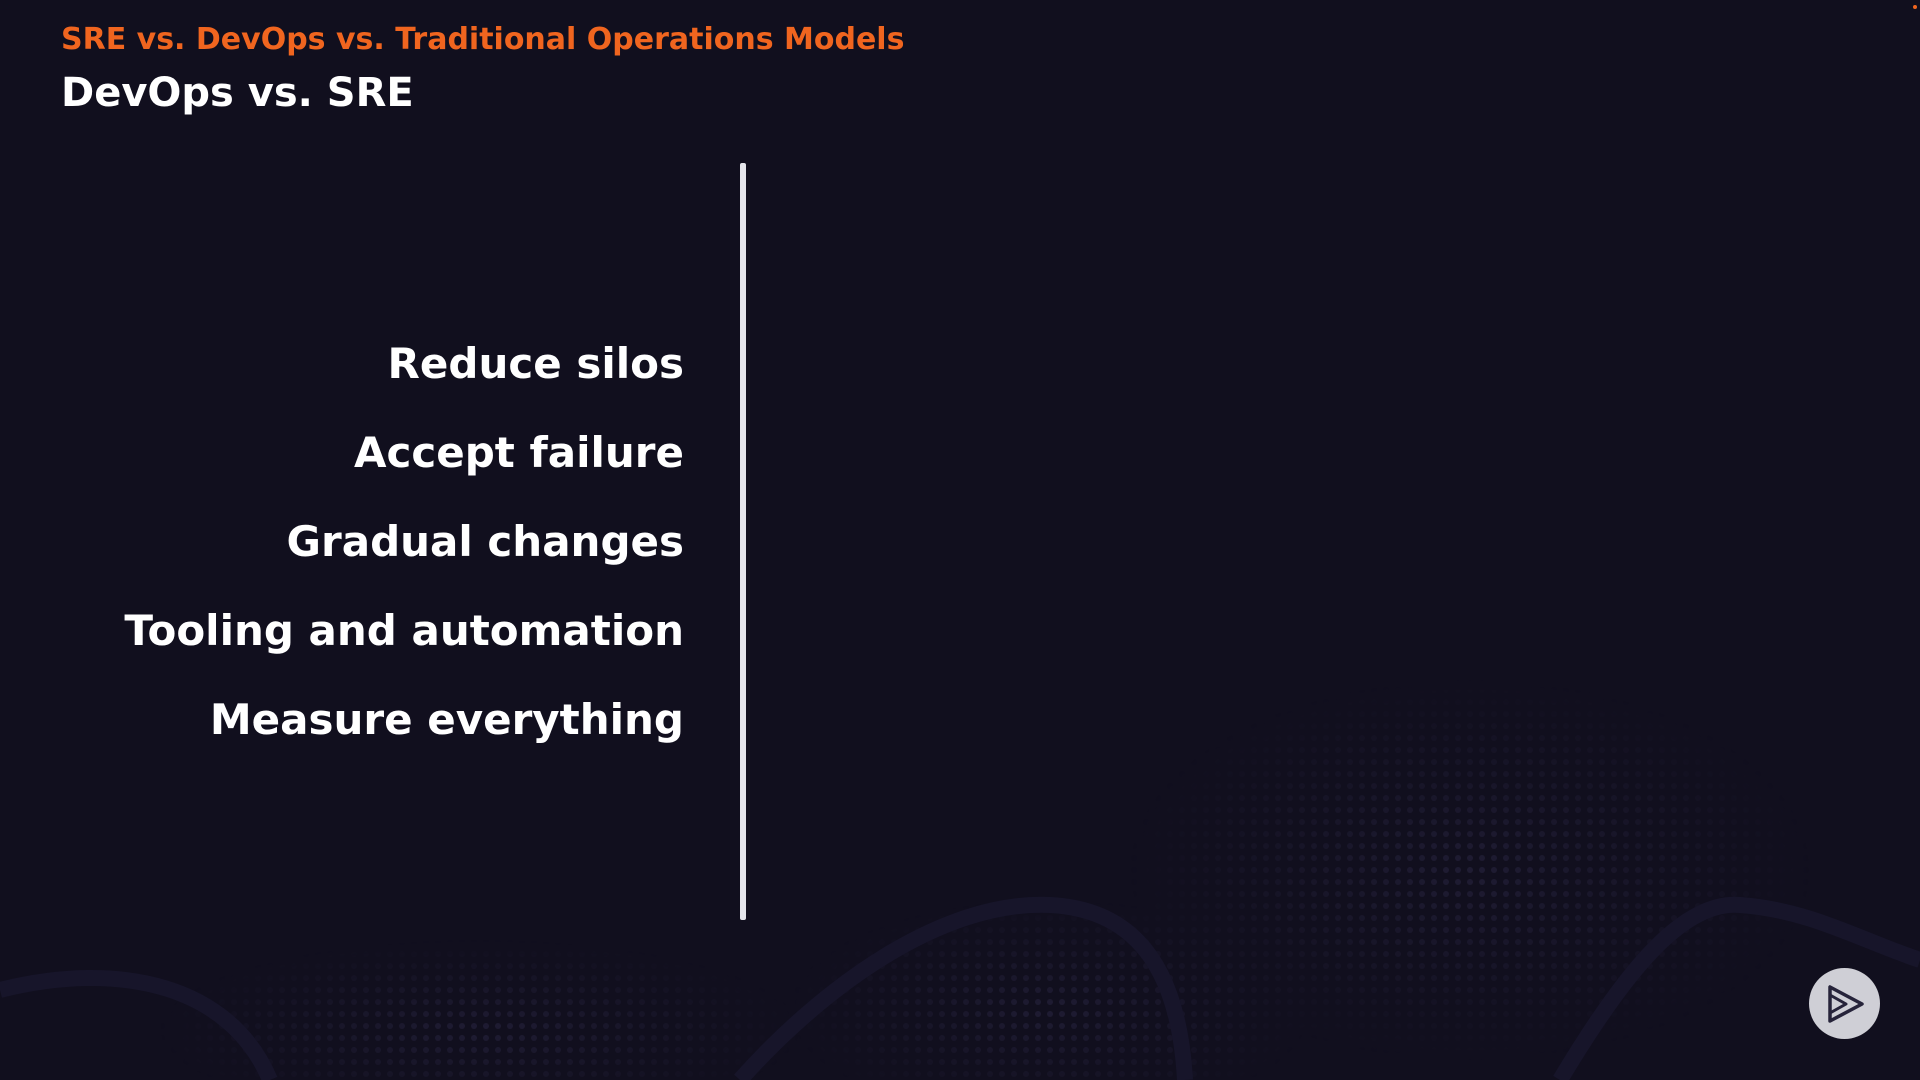 Image resolution: width=1920 pixels, height=1080 pixels. What do you see at coordinates (404, 630) in the screenshot?
I see `list-item: Tooling and automation` at bounding box center [404, 630].